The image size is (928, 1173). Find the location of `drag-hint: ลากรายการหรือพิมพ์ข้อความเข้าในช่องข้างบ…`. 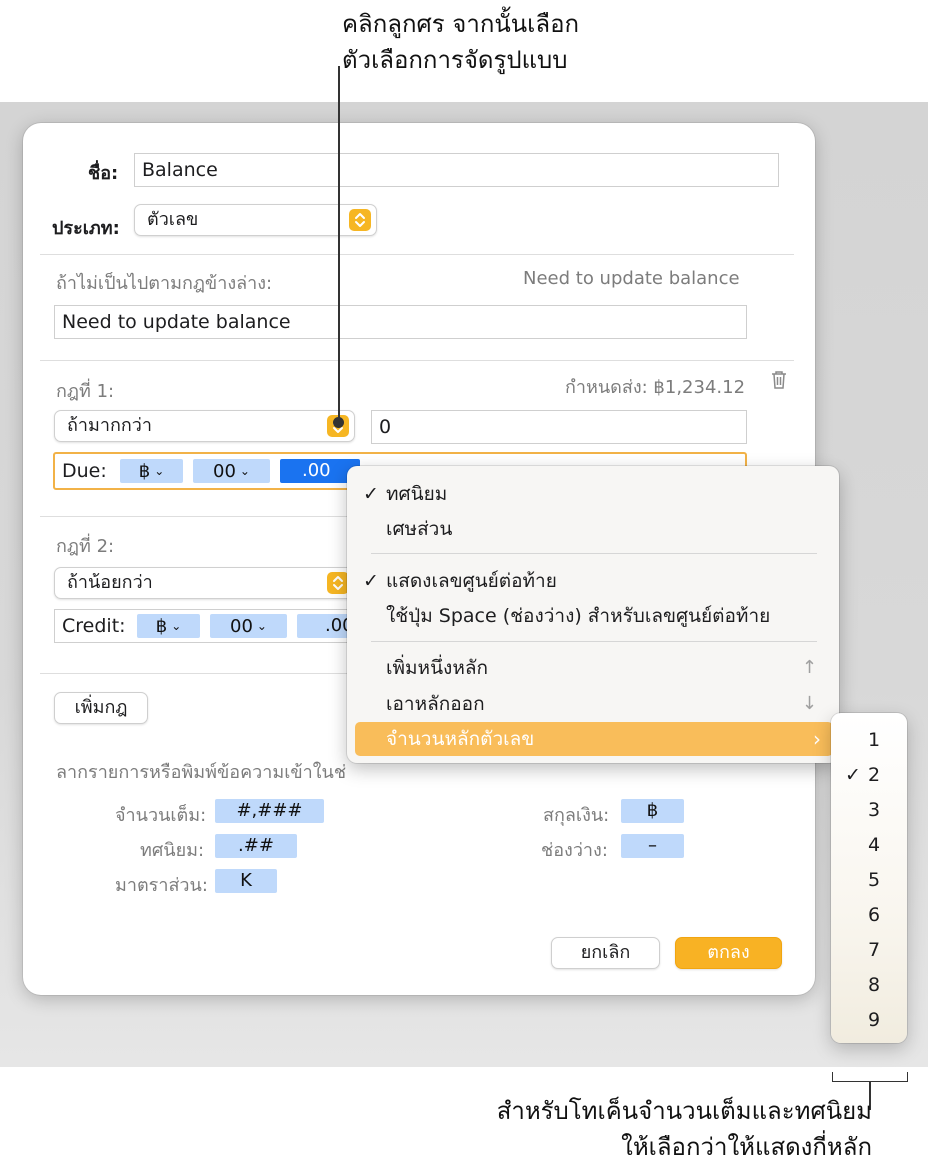

drag-hint: ลากรายการหรือพิมพ์ข้อความเข้าในช่องข้างบ… is located at coordinates (201, 772).